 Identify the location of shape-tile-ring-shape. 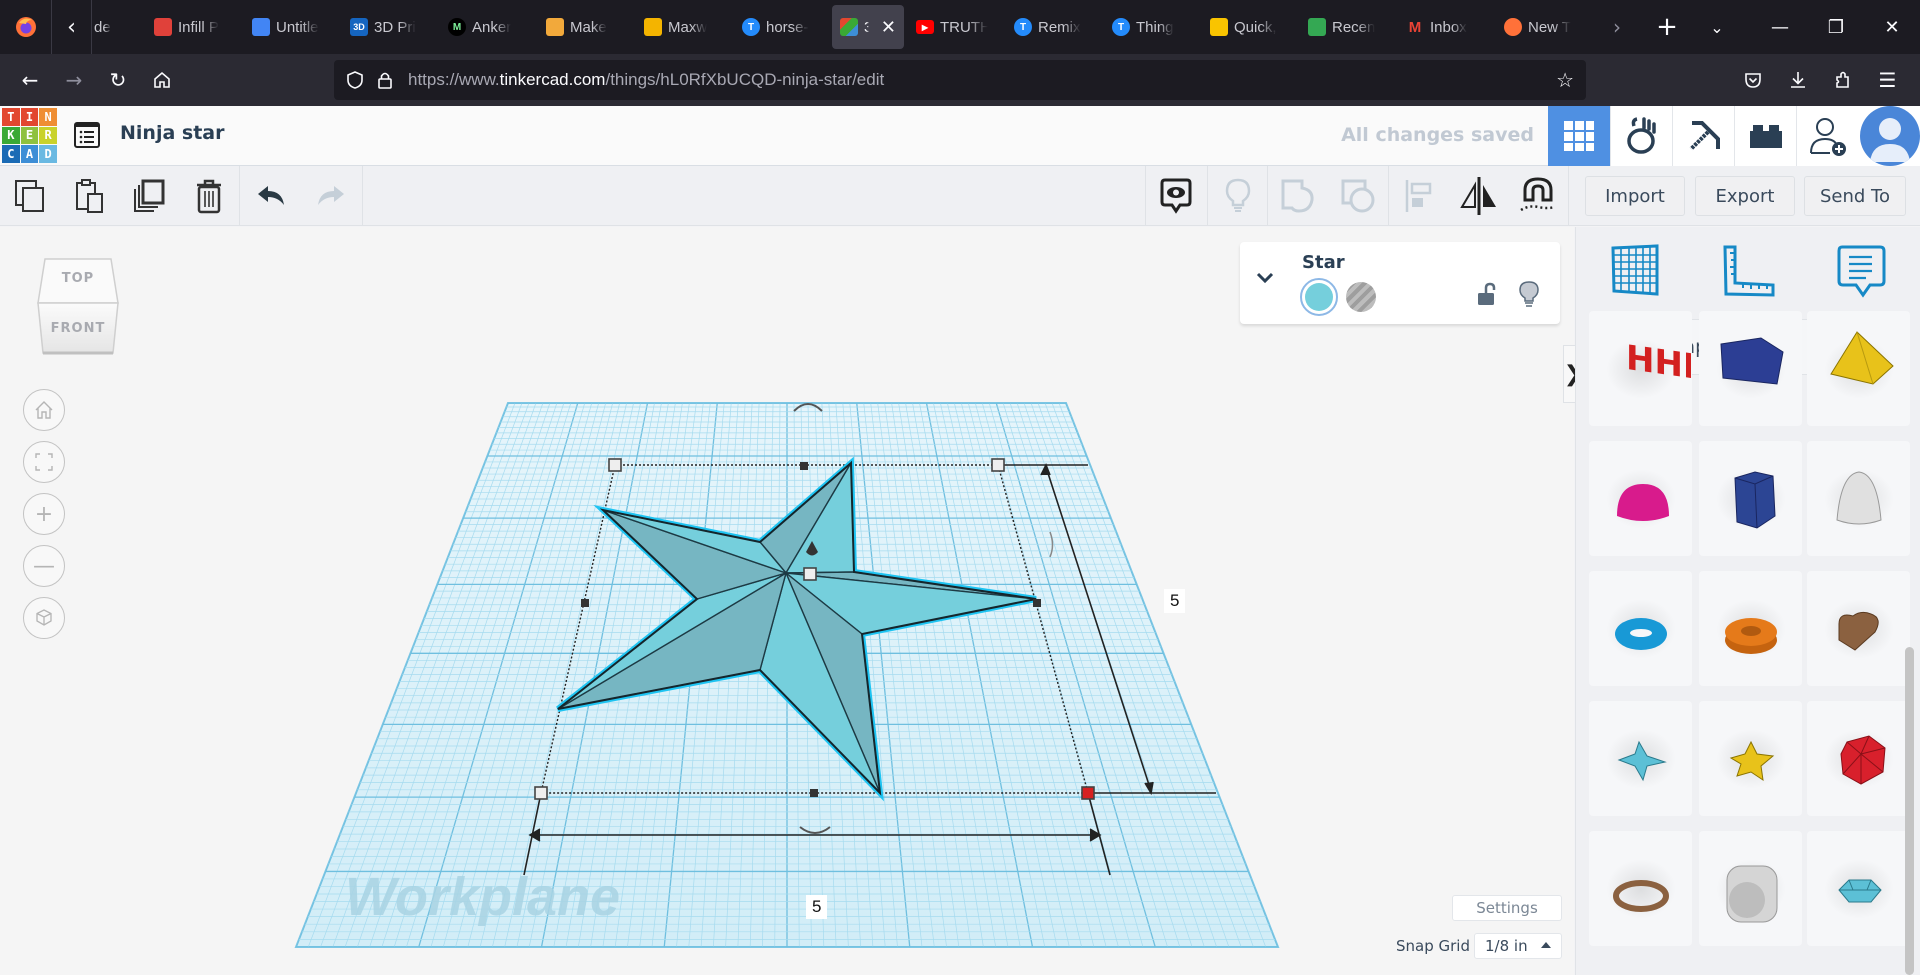
(1640, 888).